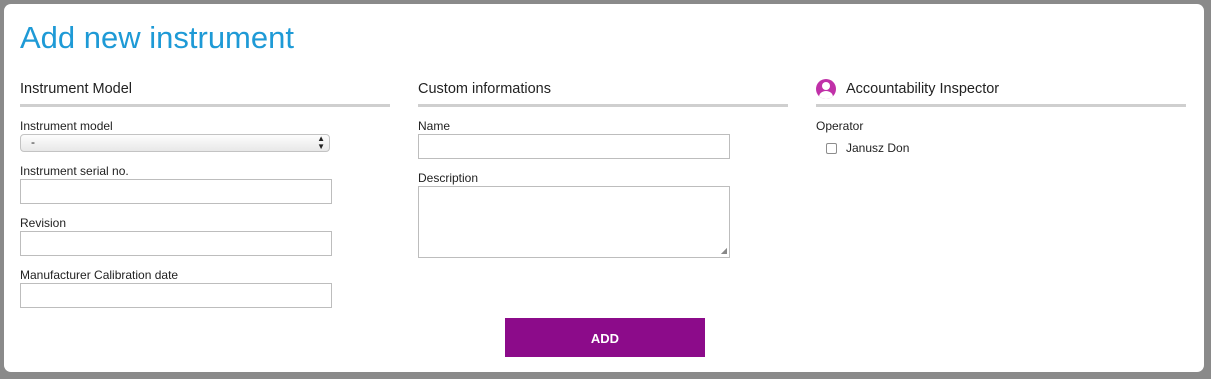  I want to click on serial-no-label: Instrument serial no., so click(74, 171).